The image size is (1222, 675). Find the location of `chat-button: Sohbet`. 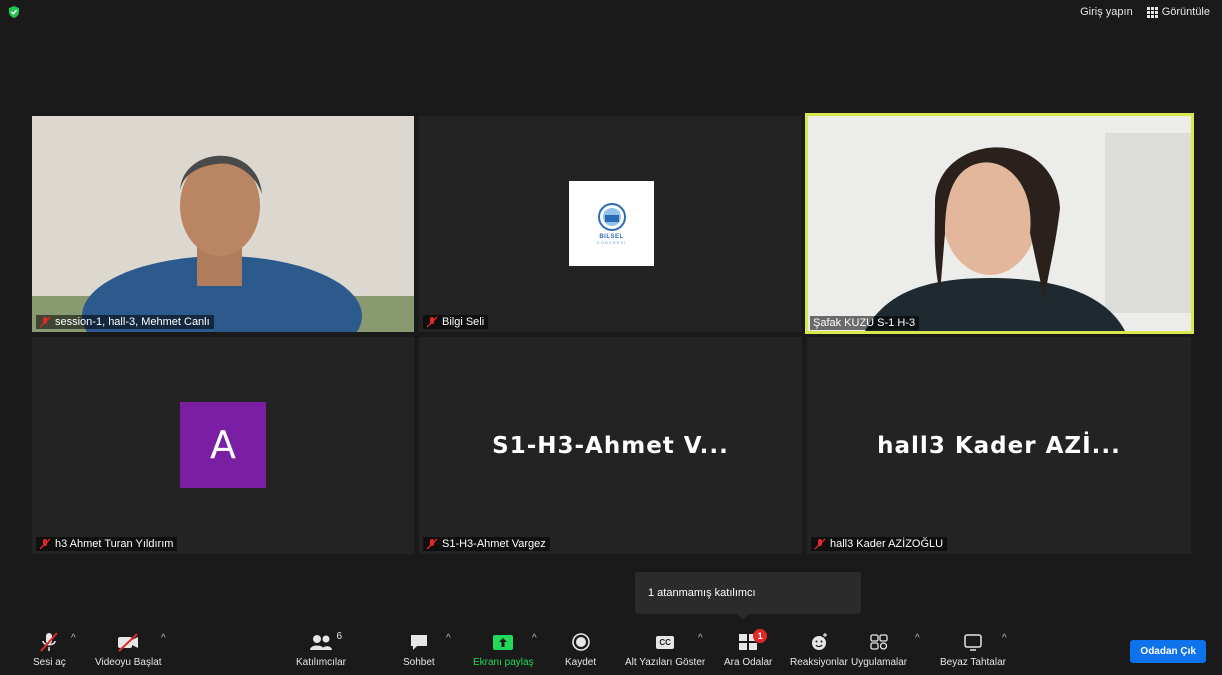

chat-button: Sohbet is located at coordinates (419, 649).